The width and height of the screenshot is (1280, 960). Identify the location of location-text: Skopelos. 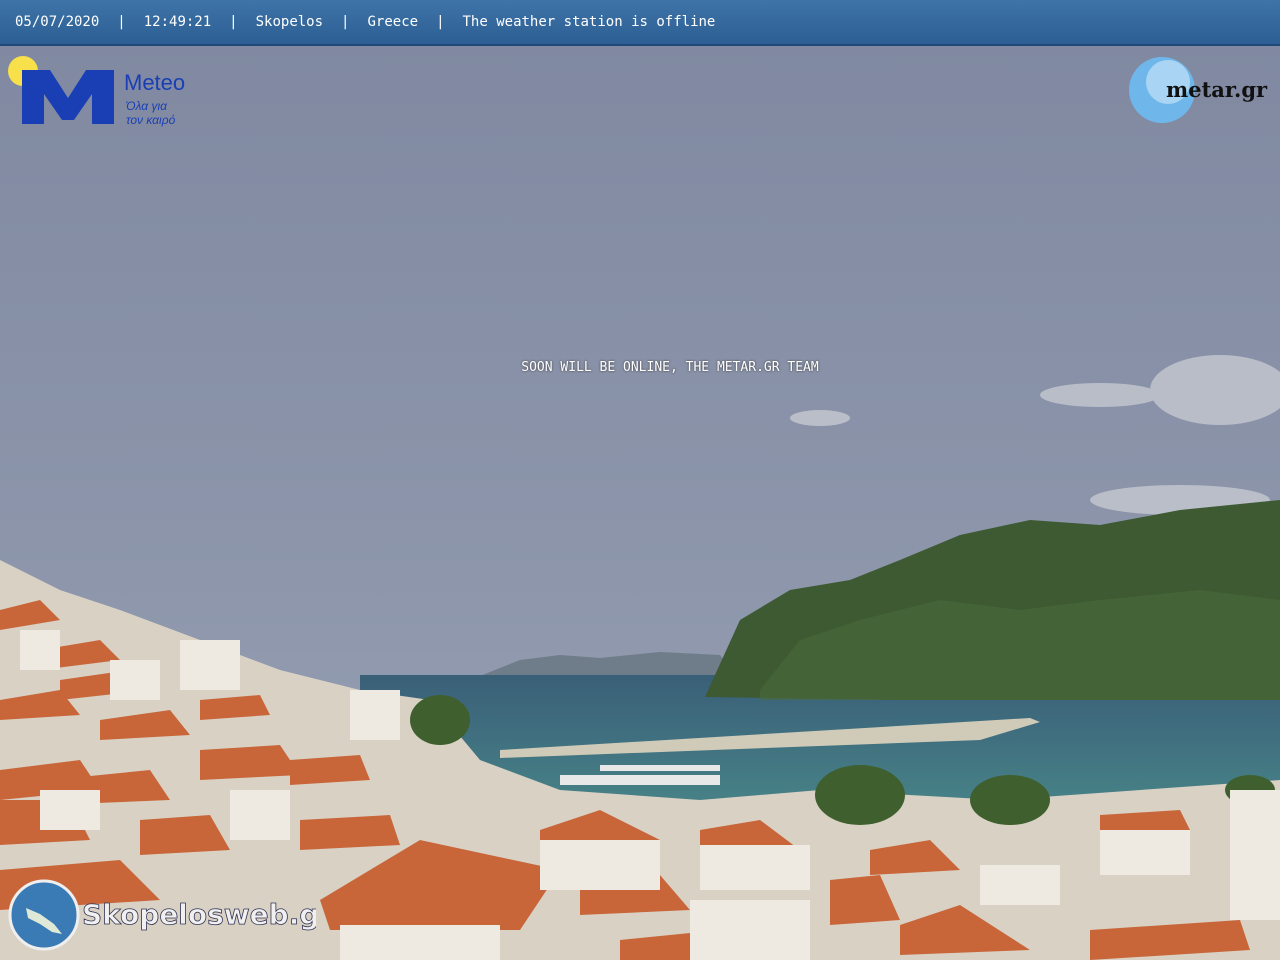
(289, 22).